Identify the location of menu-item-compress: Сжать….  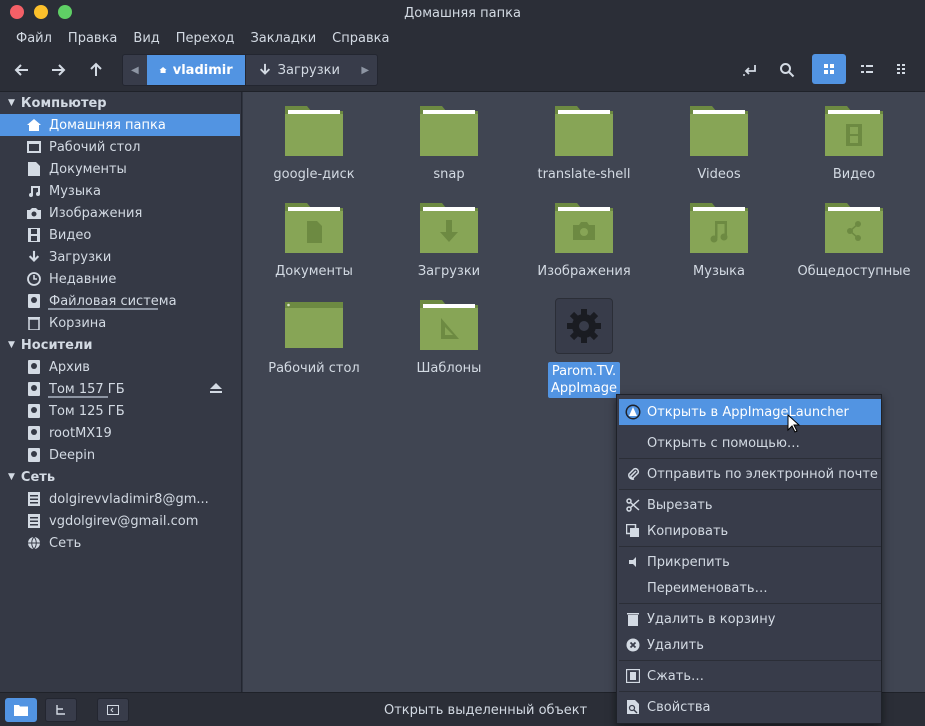
(750, 676).